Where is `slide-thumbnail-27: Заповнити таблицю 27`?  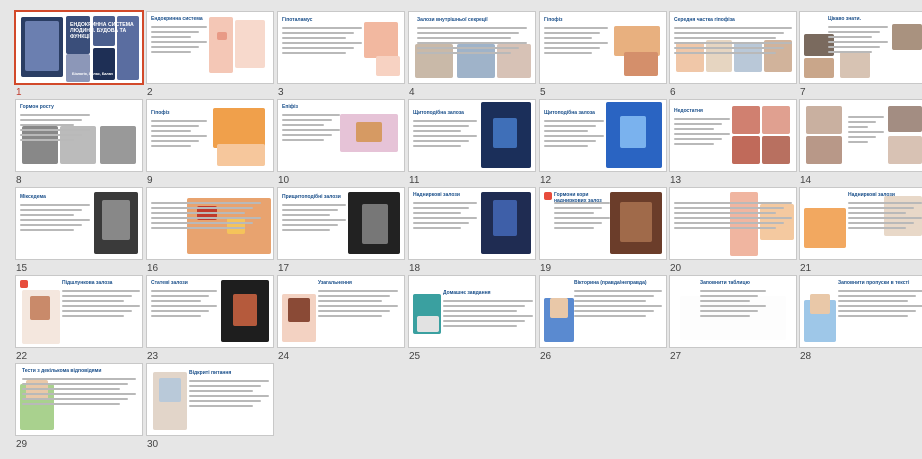
slide-thumbnail-27: Заповнити таблицю 27 is located at coordinates (732, 323).